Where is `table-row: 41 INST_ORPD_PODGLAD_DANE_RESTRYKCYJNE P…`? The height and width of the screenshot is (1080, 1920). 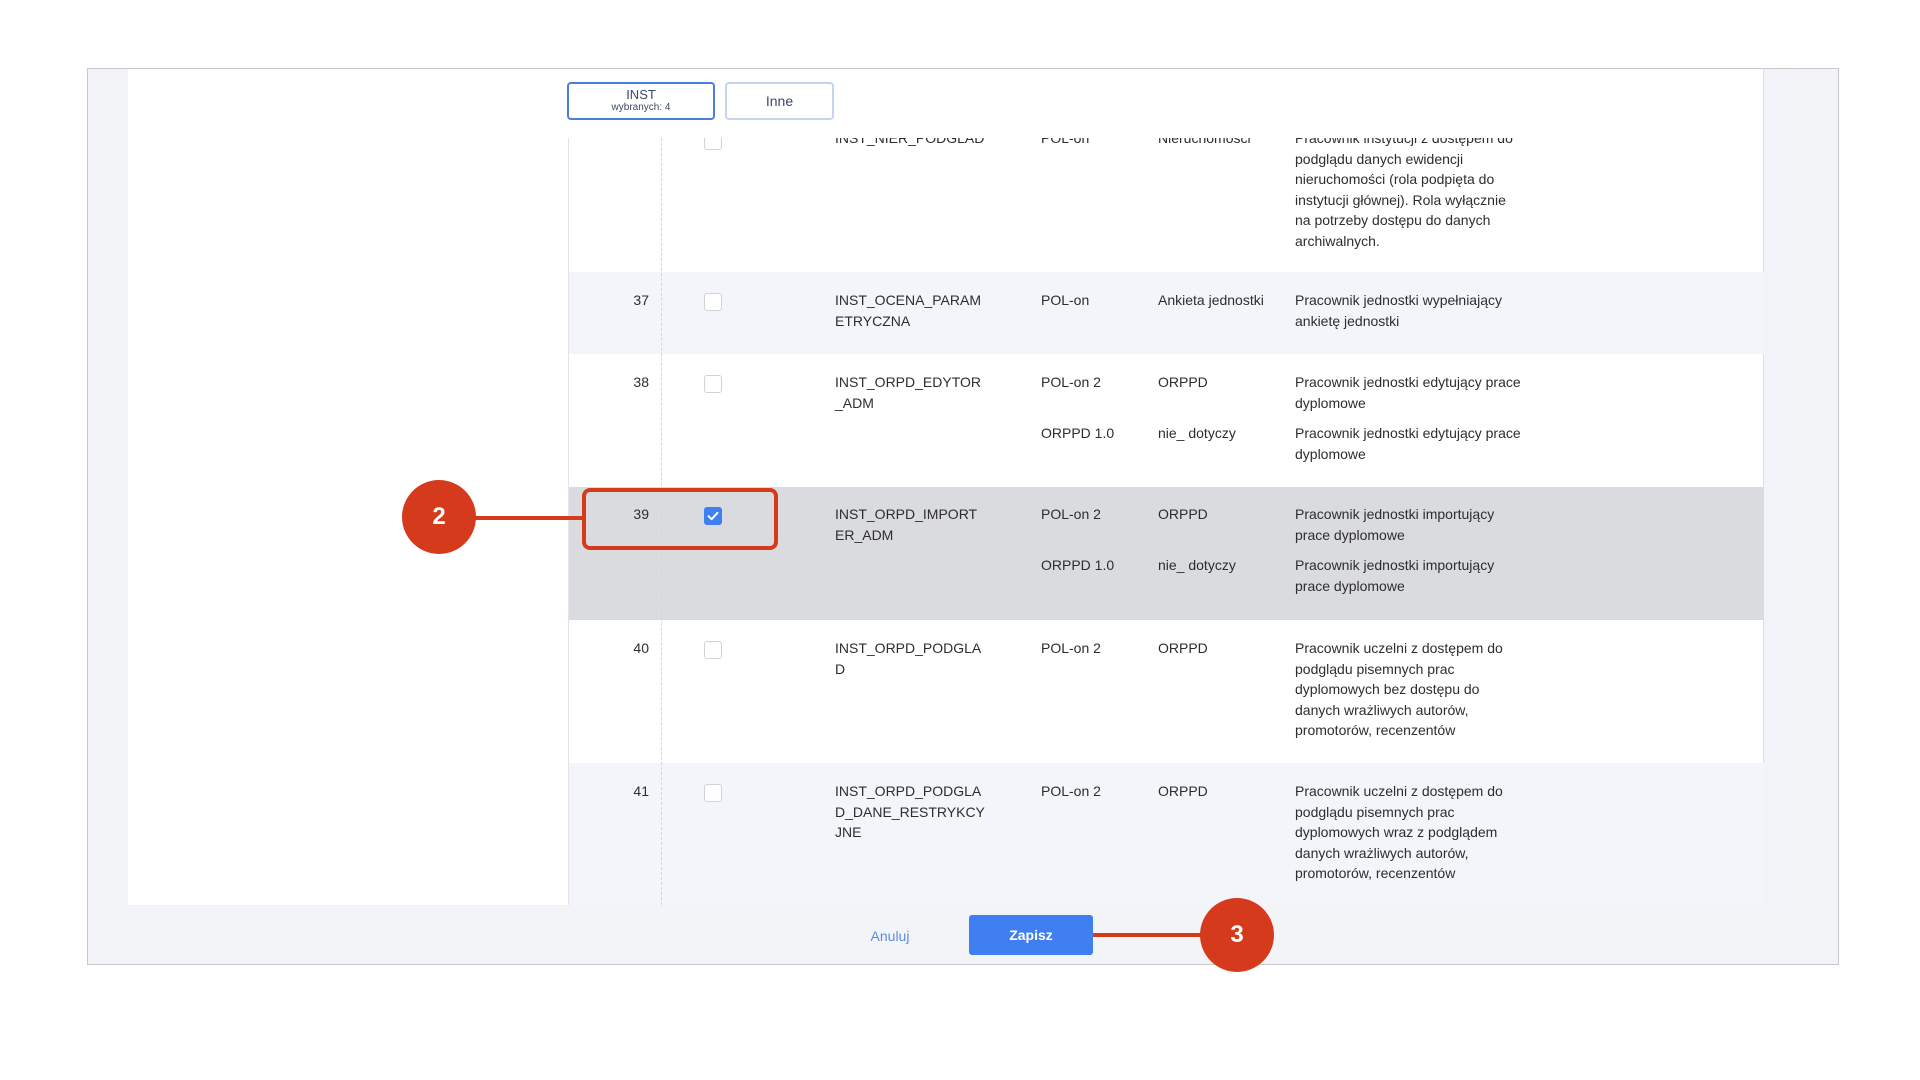 table-row: 41 INST_ORPD_PODGLAD_DANE_RESTRYKCYJNE P… is located at coordinates (1166, 834).